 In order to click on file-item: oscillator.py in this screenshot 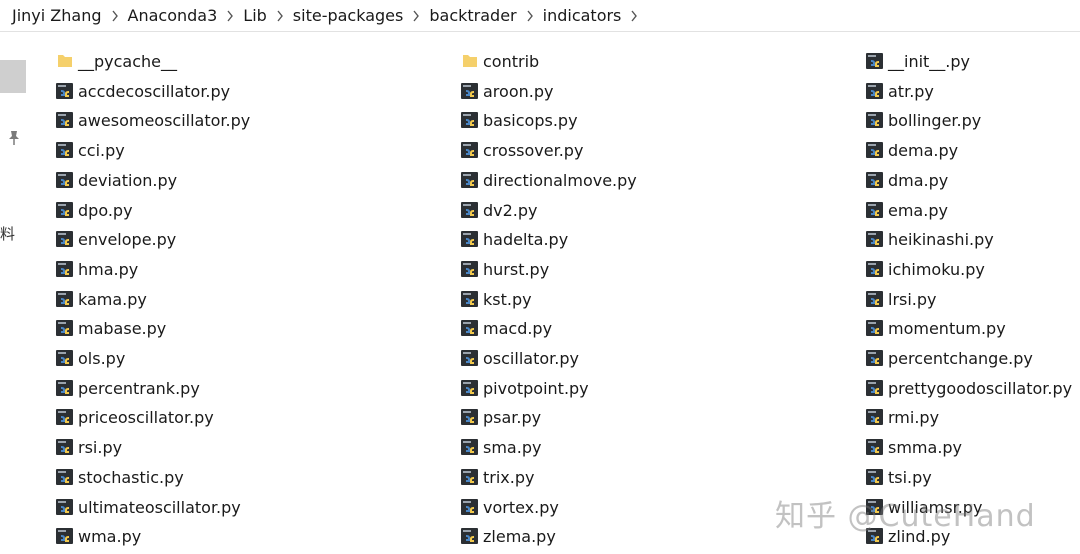, I will do `click(519, 358)`.